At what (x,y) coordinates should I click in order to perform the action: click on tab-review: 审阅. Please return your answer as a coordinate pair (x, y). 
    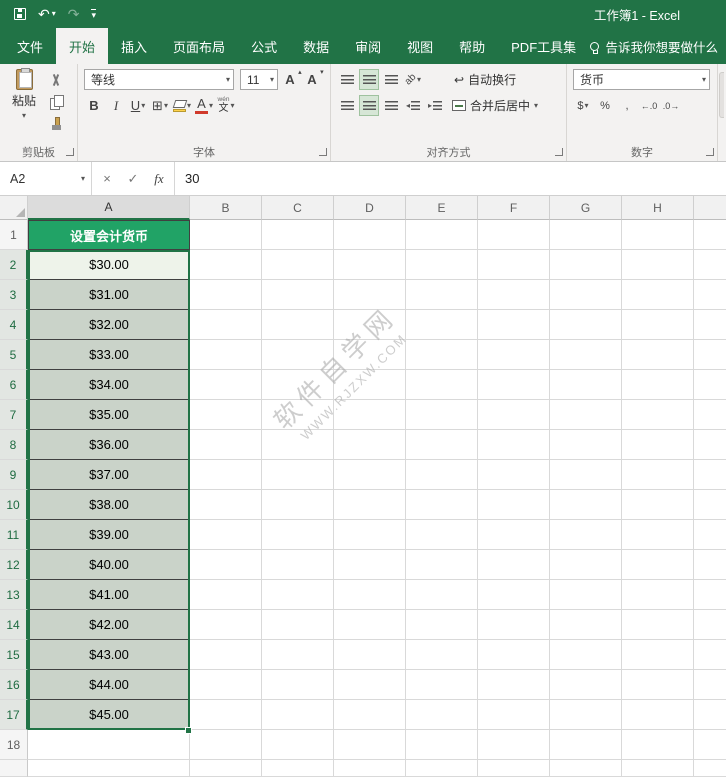
    Looking at the image, I should click on (368, 46).